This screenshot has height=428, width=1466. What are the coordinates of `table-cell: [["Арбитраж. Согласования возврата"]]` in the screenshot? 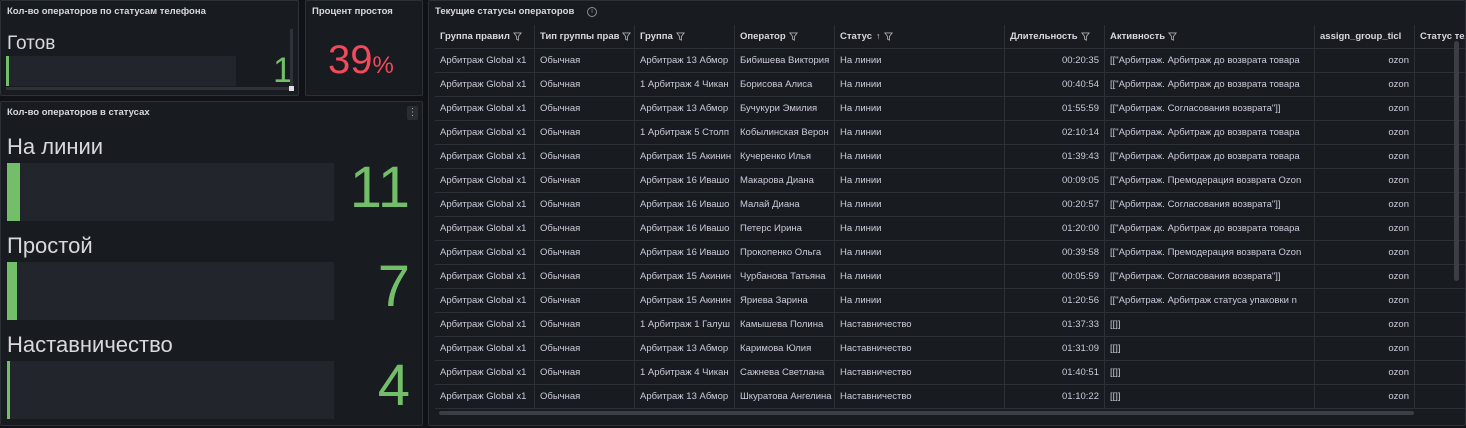 It's located at (1210, 277).